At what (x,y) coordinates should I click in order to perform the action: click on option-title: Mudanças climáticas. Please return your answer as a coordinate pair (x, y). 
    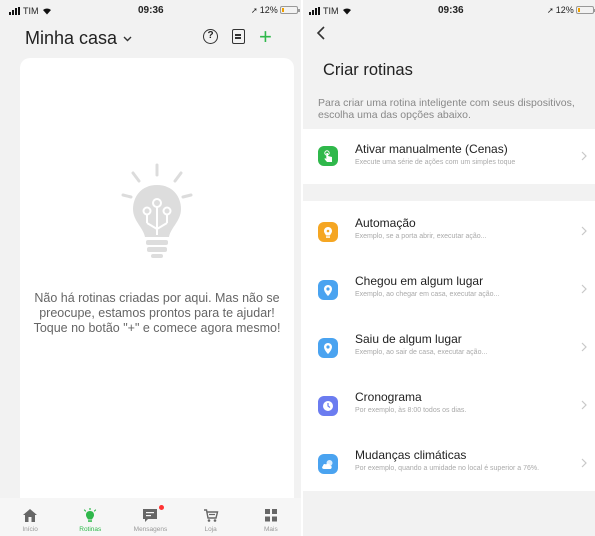
    Looking at the image, I should click on (411, 455).